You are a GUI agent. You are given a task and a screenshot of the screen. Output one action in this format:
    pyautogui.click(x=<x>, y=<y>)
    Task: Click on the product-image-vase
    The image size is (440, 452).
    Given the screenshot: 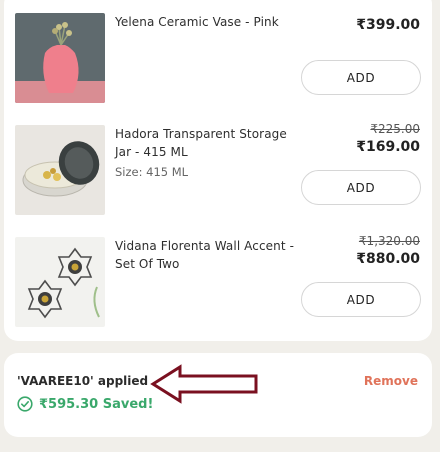 What is the action you would take?
    pyautogui.click(x=60, y=58)
    